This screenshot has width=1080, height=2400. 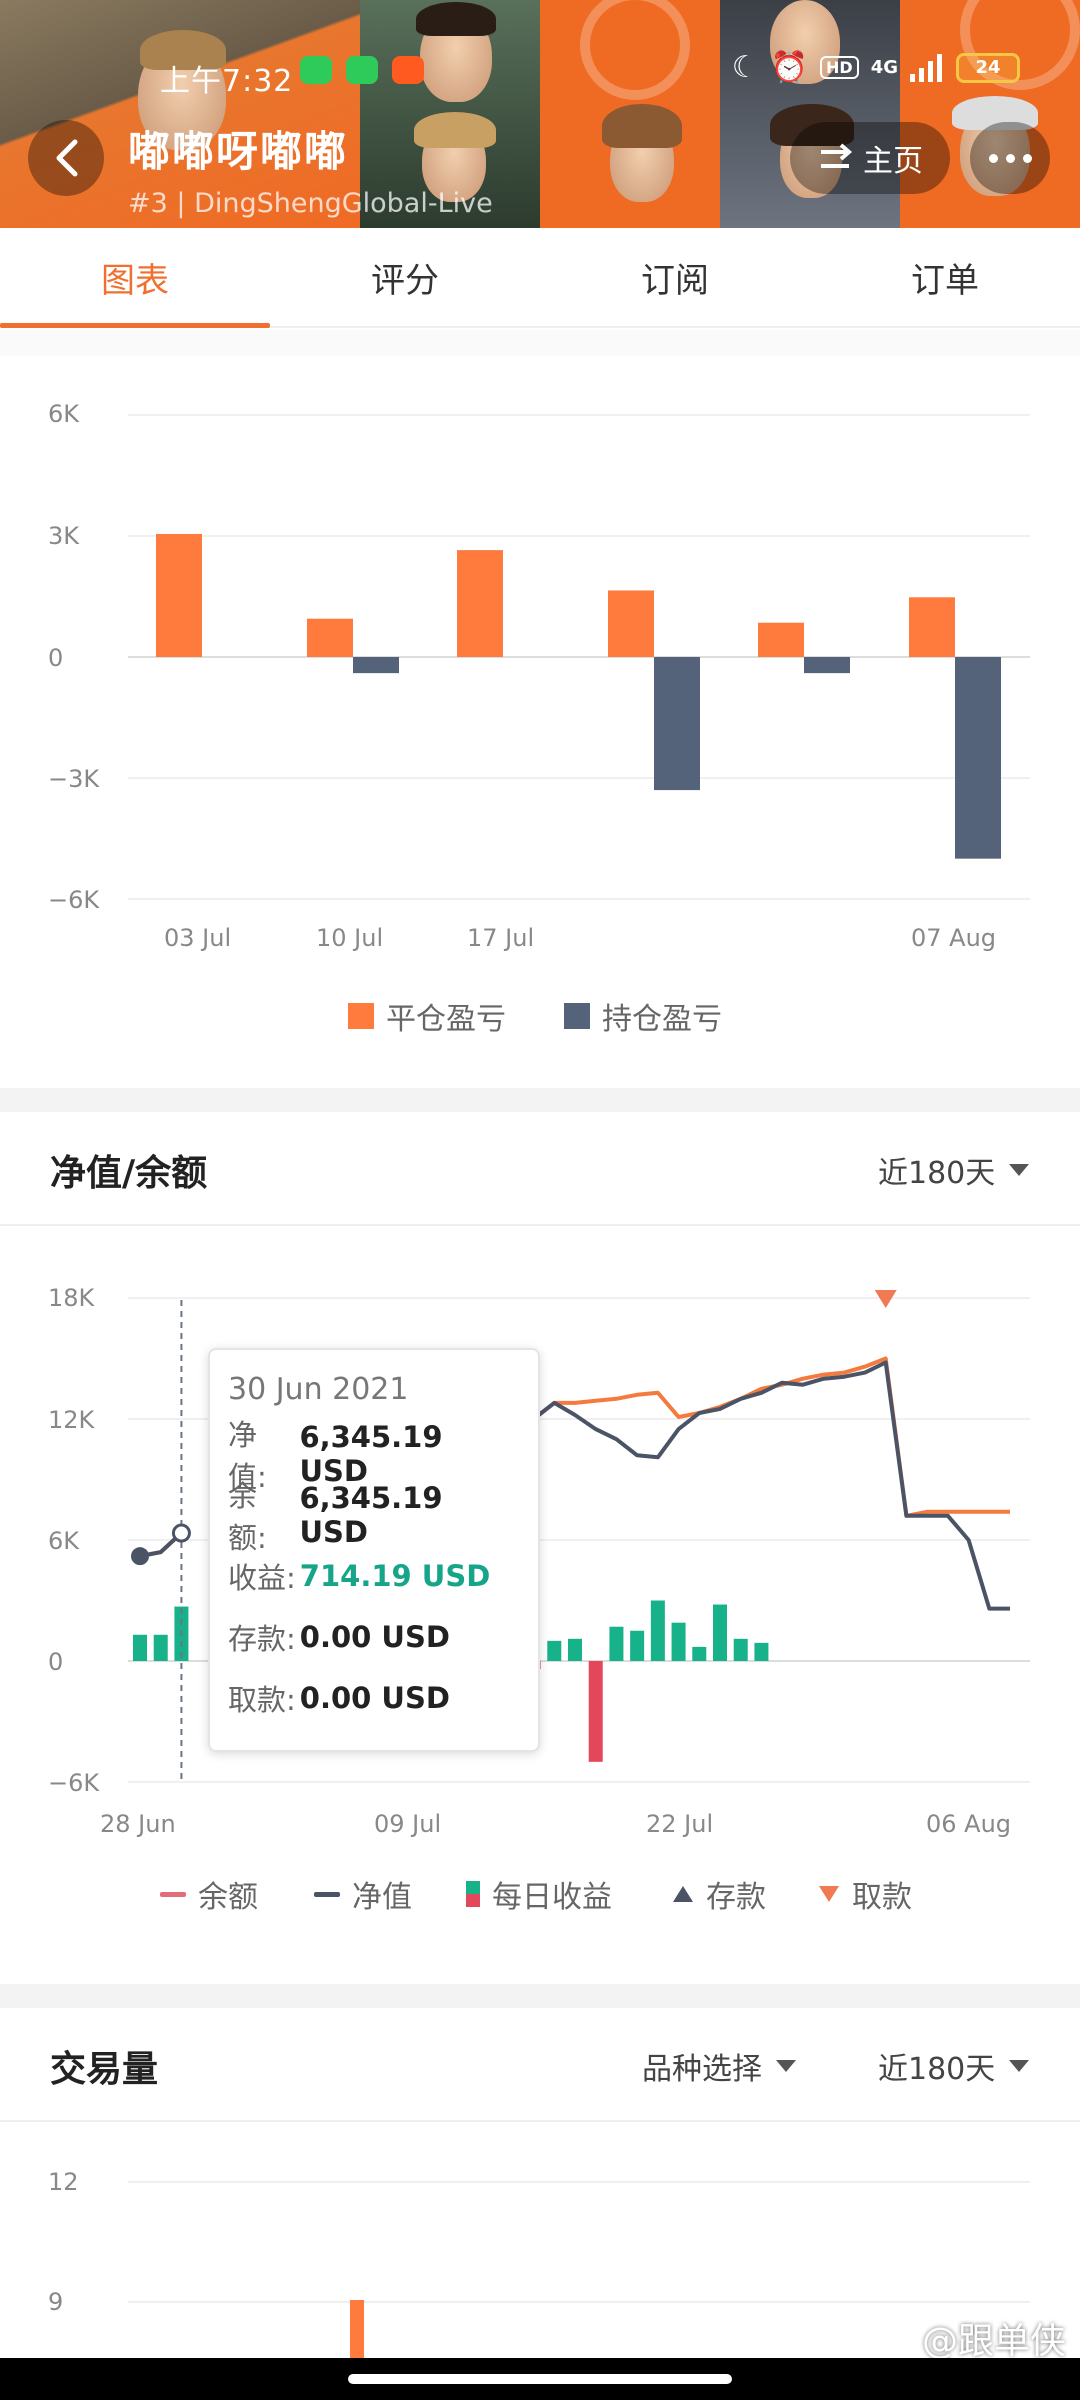 I want to click on watermark: @跟单侠, so click(x=993, y=2341).